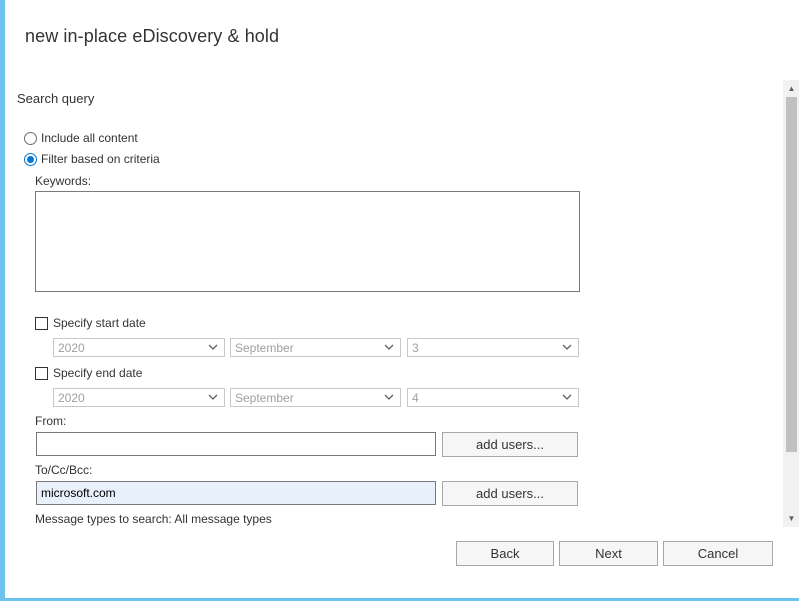 Image resolution: width=799 pixels, height=601 pixels. Describe the element at coordinates (222, 519) in the screenshot. I see `message-types-value: All message types` at that location.